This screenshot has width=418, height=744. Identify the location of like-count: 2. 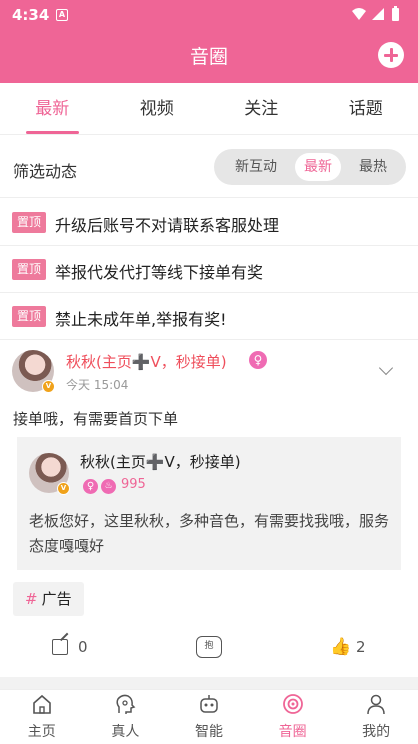
(361, 647).